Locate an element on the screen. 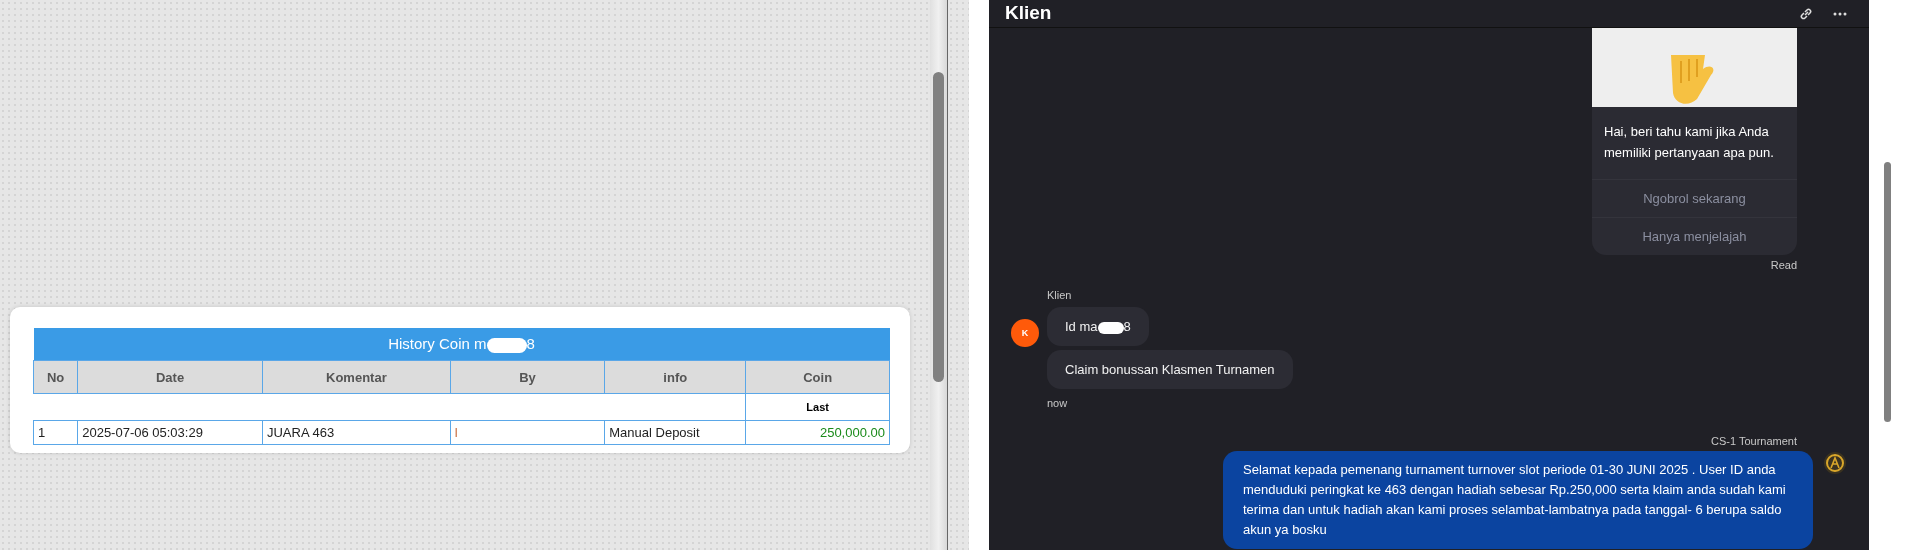 The height and width of the screenshot is (550, 1906). quick-reply-button: Ngobrol sekarang is located at coordinates (1694, 198).